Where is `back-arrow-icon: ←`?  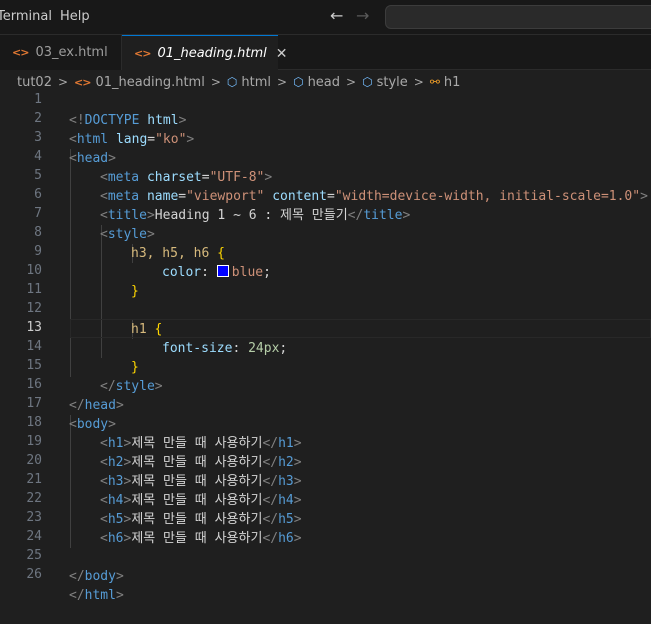
back-arrow-icon: ← is located at coordinates (336, 15).